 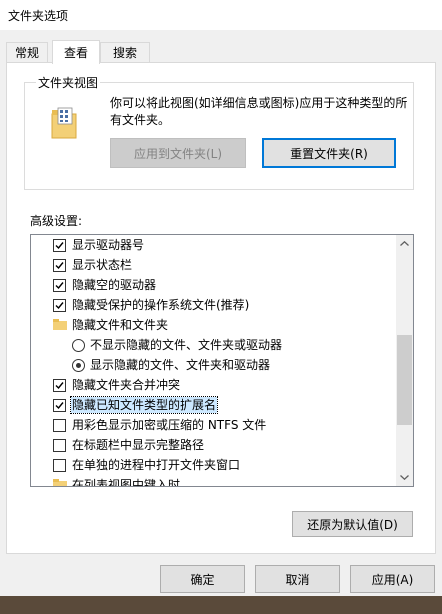 What do you see at coordinates (138, 445) in the screenshot?
I see `list-item-label: 在标题栏中显示完整路径` at bounding box center [138, 445].